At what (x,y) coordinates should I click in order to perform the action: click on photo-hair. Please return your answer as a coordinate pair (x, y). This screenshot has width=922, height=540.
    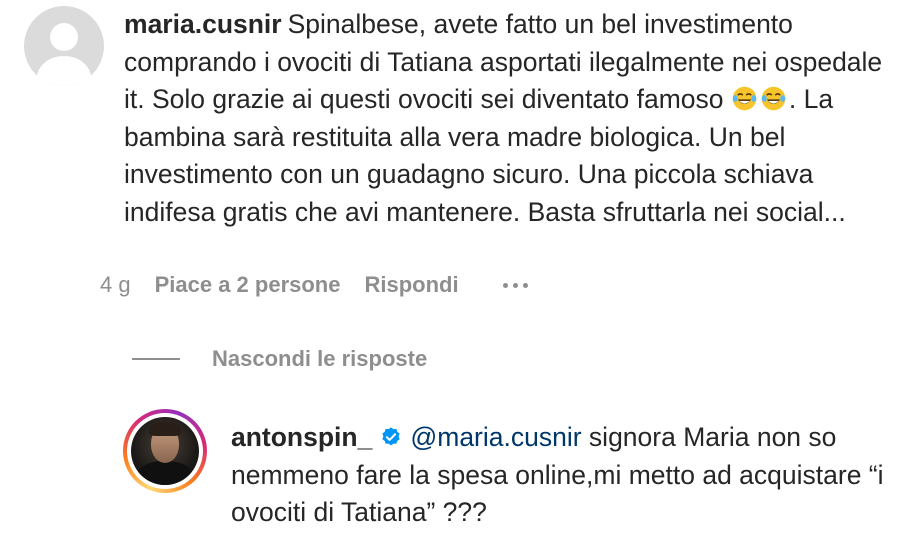
    Looking at the image, I should click on (165, 429).